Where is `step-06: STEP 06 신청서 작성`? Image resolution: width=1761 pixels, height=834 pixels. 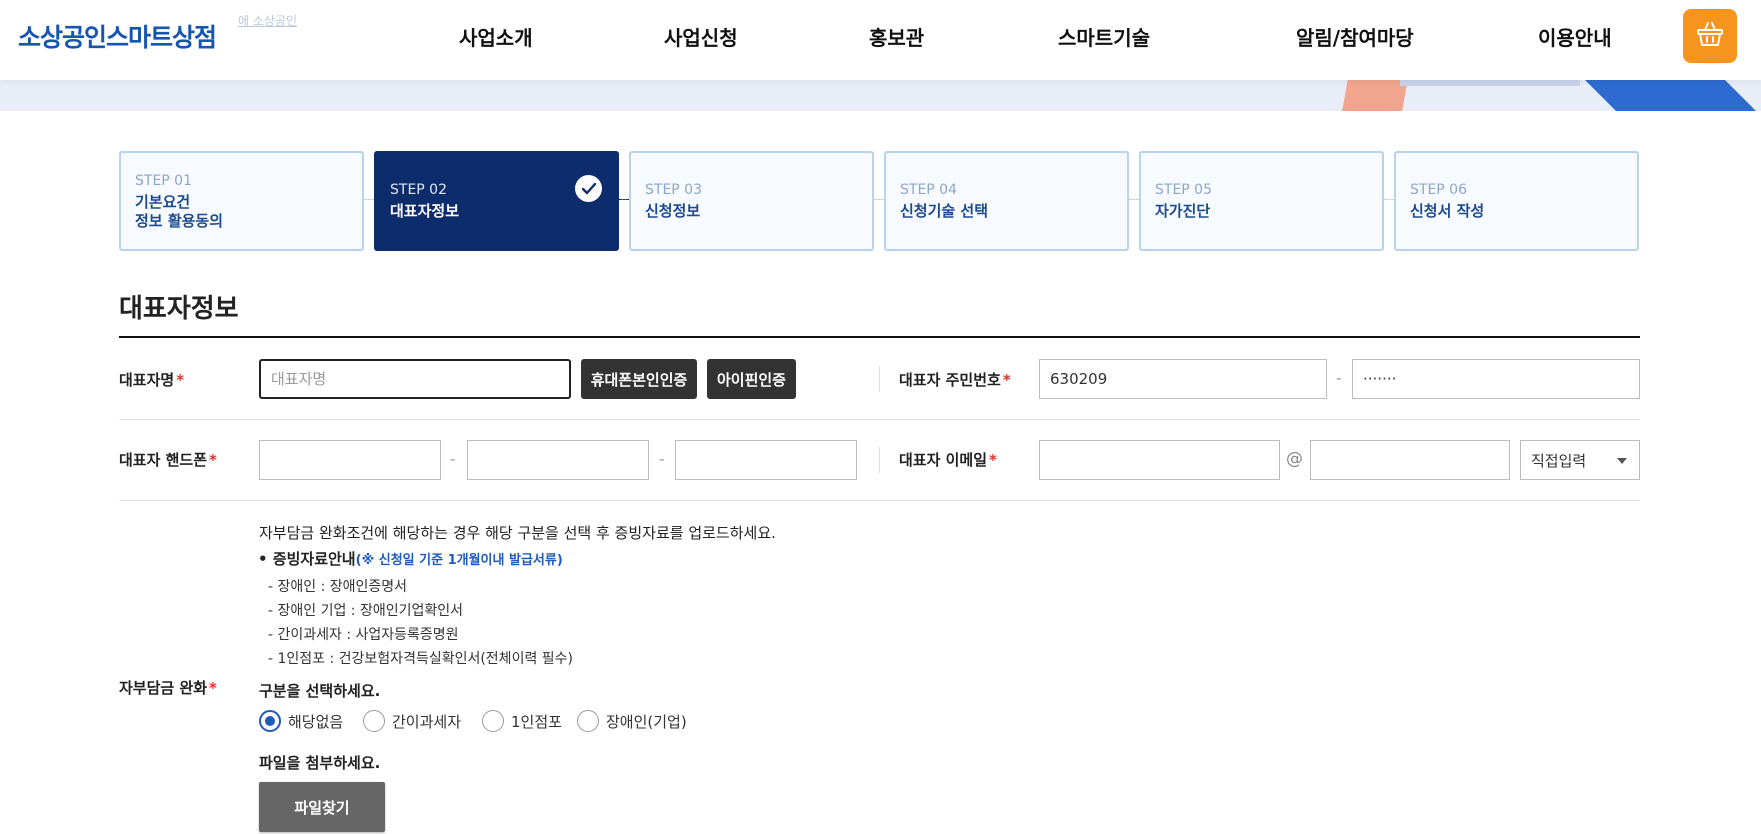
step-06: STEP 06 신청서 작성 is located at coordinates (1516, 201).